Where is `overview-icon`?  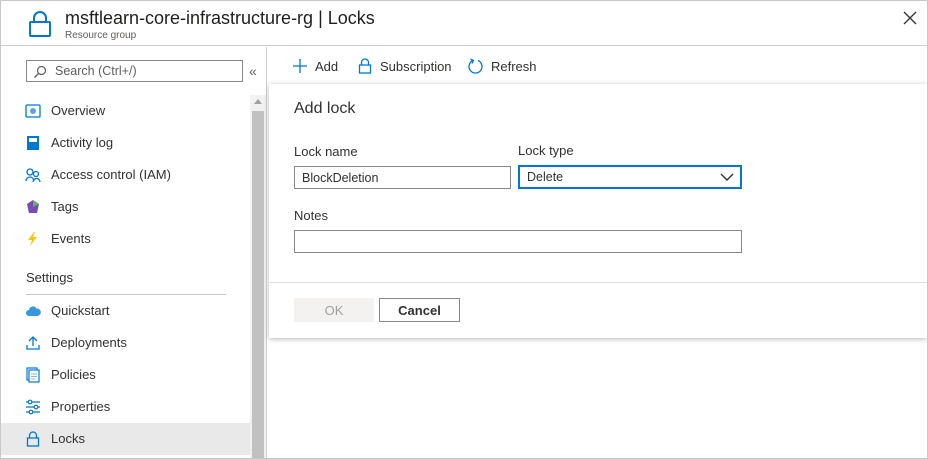 overview-icon is located at coordinates (33, 111).